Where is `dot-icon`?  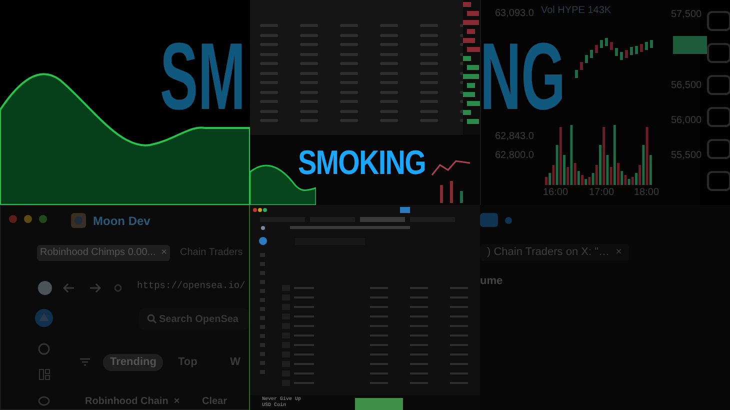 dot-icon is located at coordinates (508, 220).